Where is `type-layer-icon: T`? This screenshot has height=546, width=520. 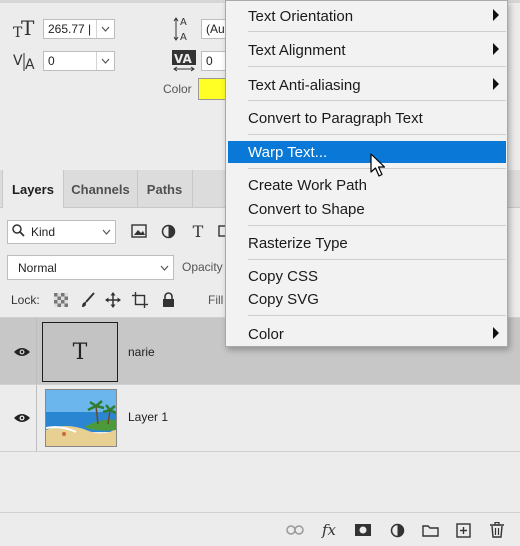 type-layer-icon: T is located at coordinates (80, 352).